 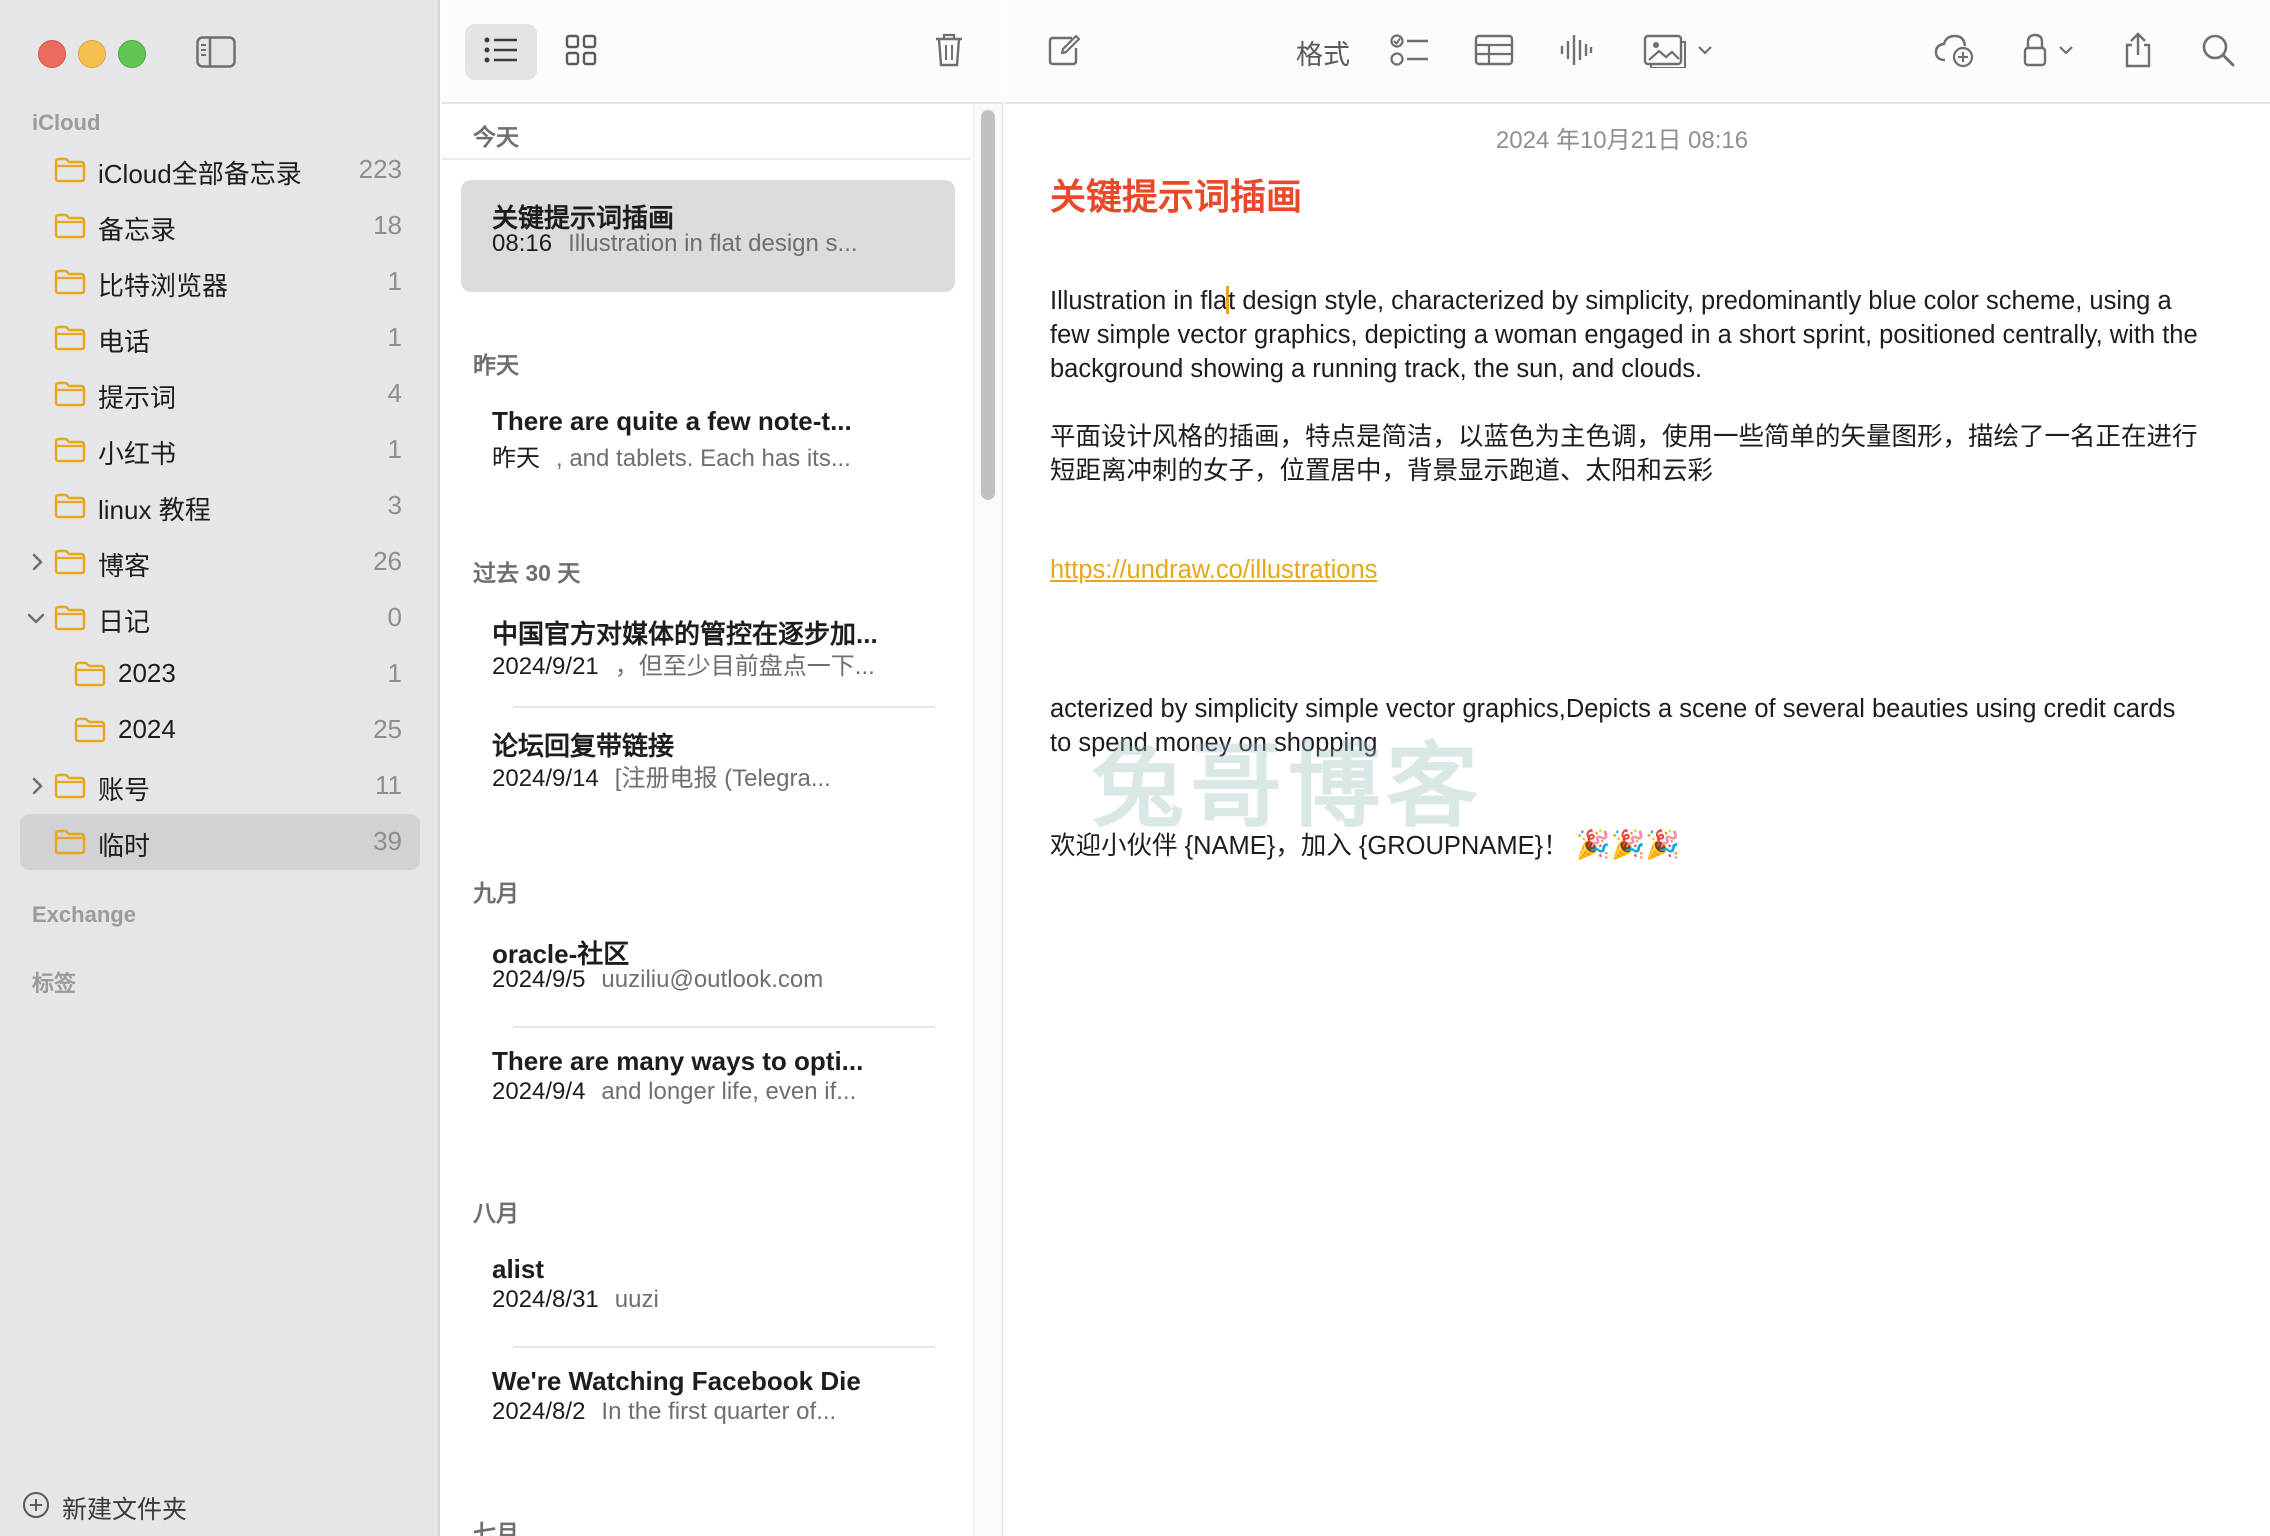 What do you see at coordinates (220, 730) in the screenshot?
I see `folder-diary-2024: 2024 25` at bounding box center [220, 730].